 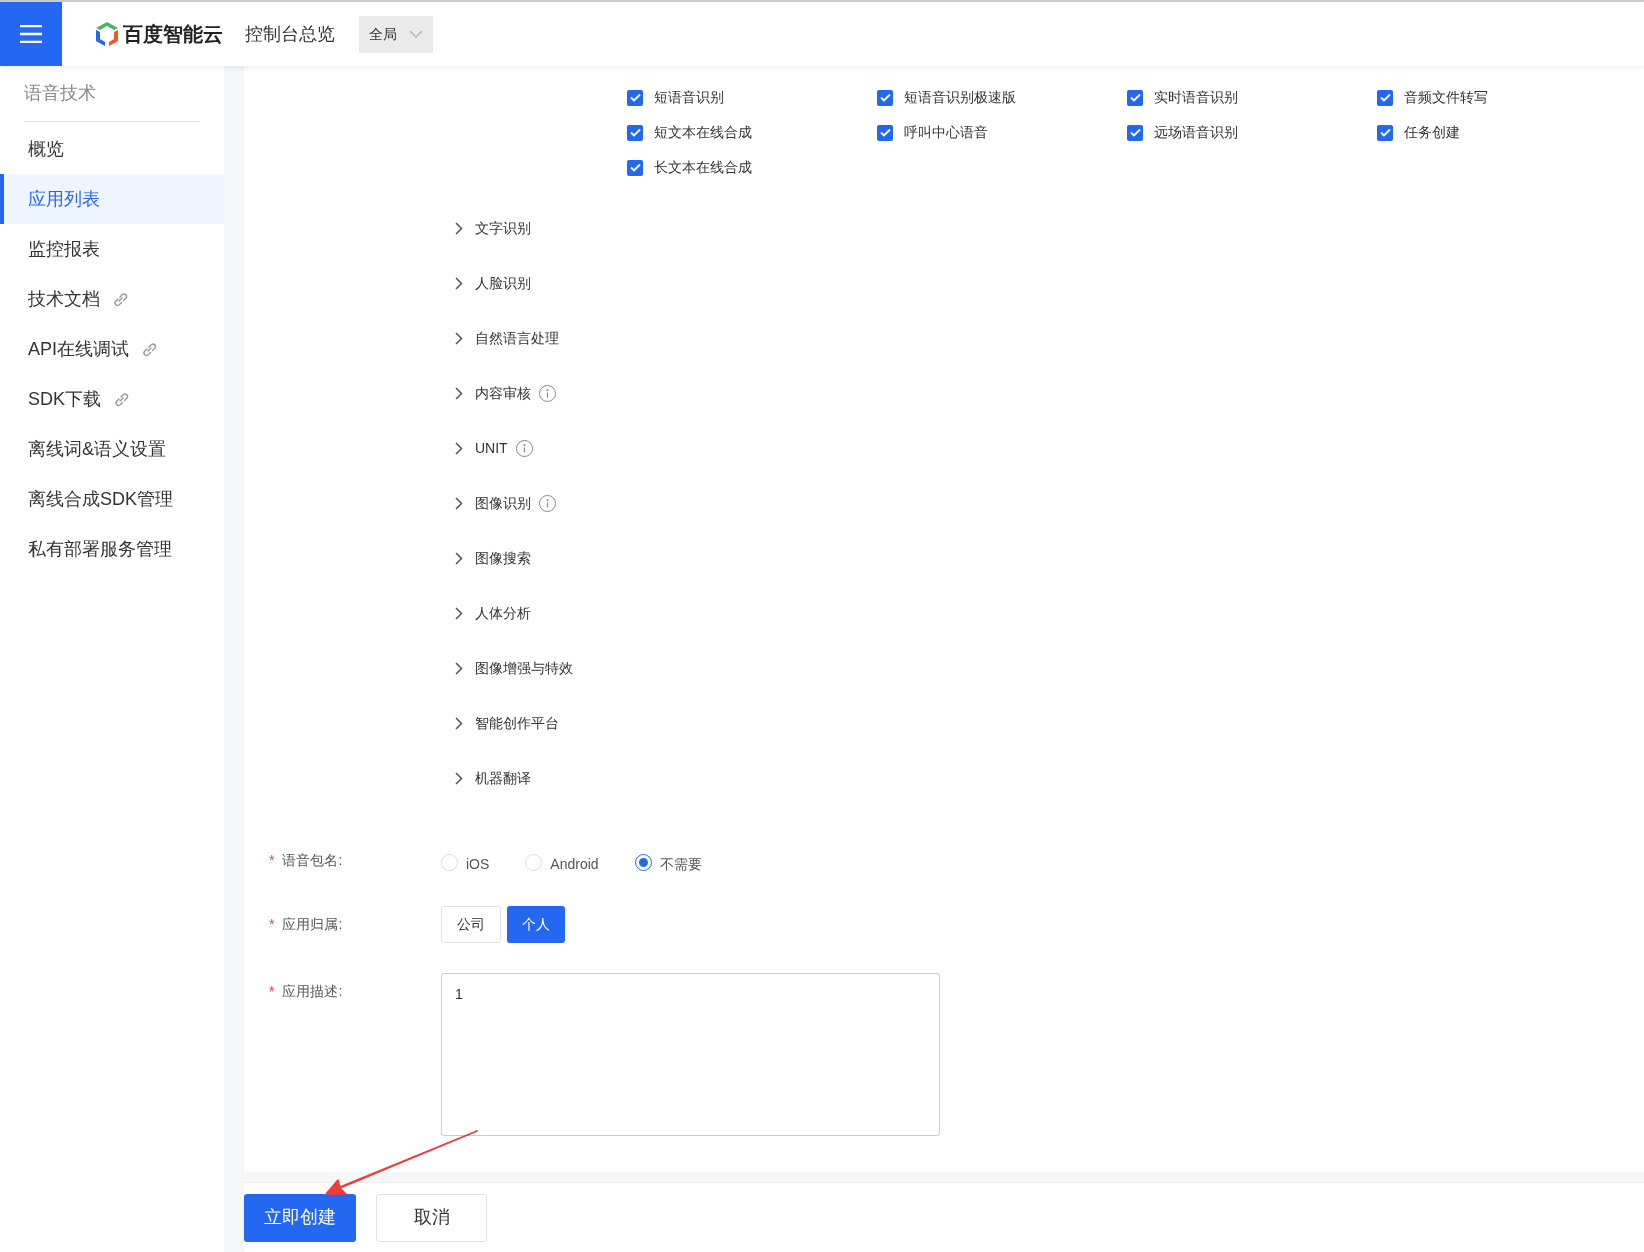 What do you see at coordinates (690, 1054) in the screenshot?
I see `description-field: 1` at bounding box center [690, 1054].